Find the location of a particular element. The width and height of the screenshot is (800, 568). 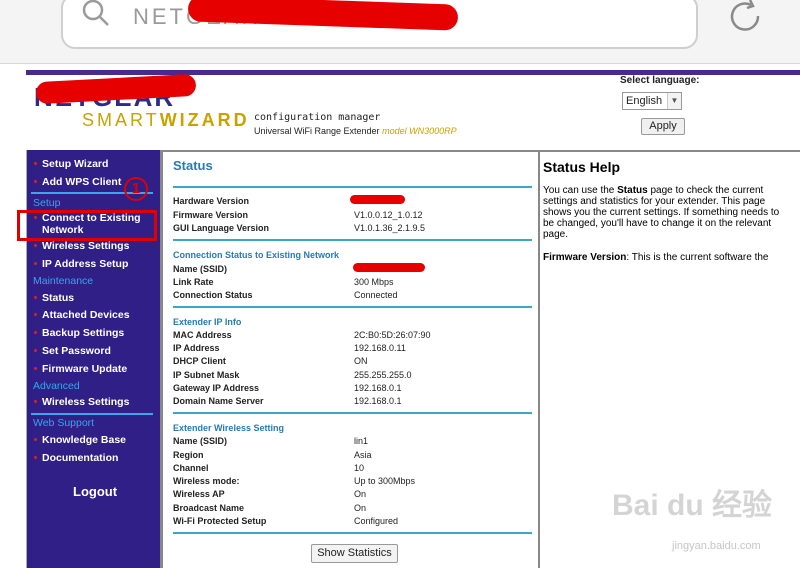

dhcp-value: ON is located at coordinates (361, 361).